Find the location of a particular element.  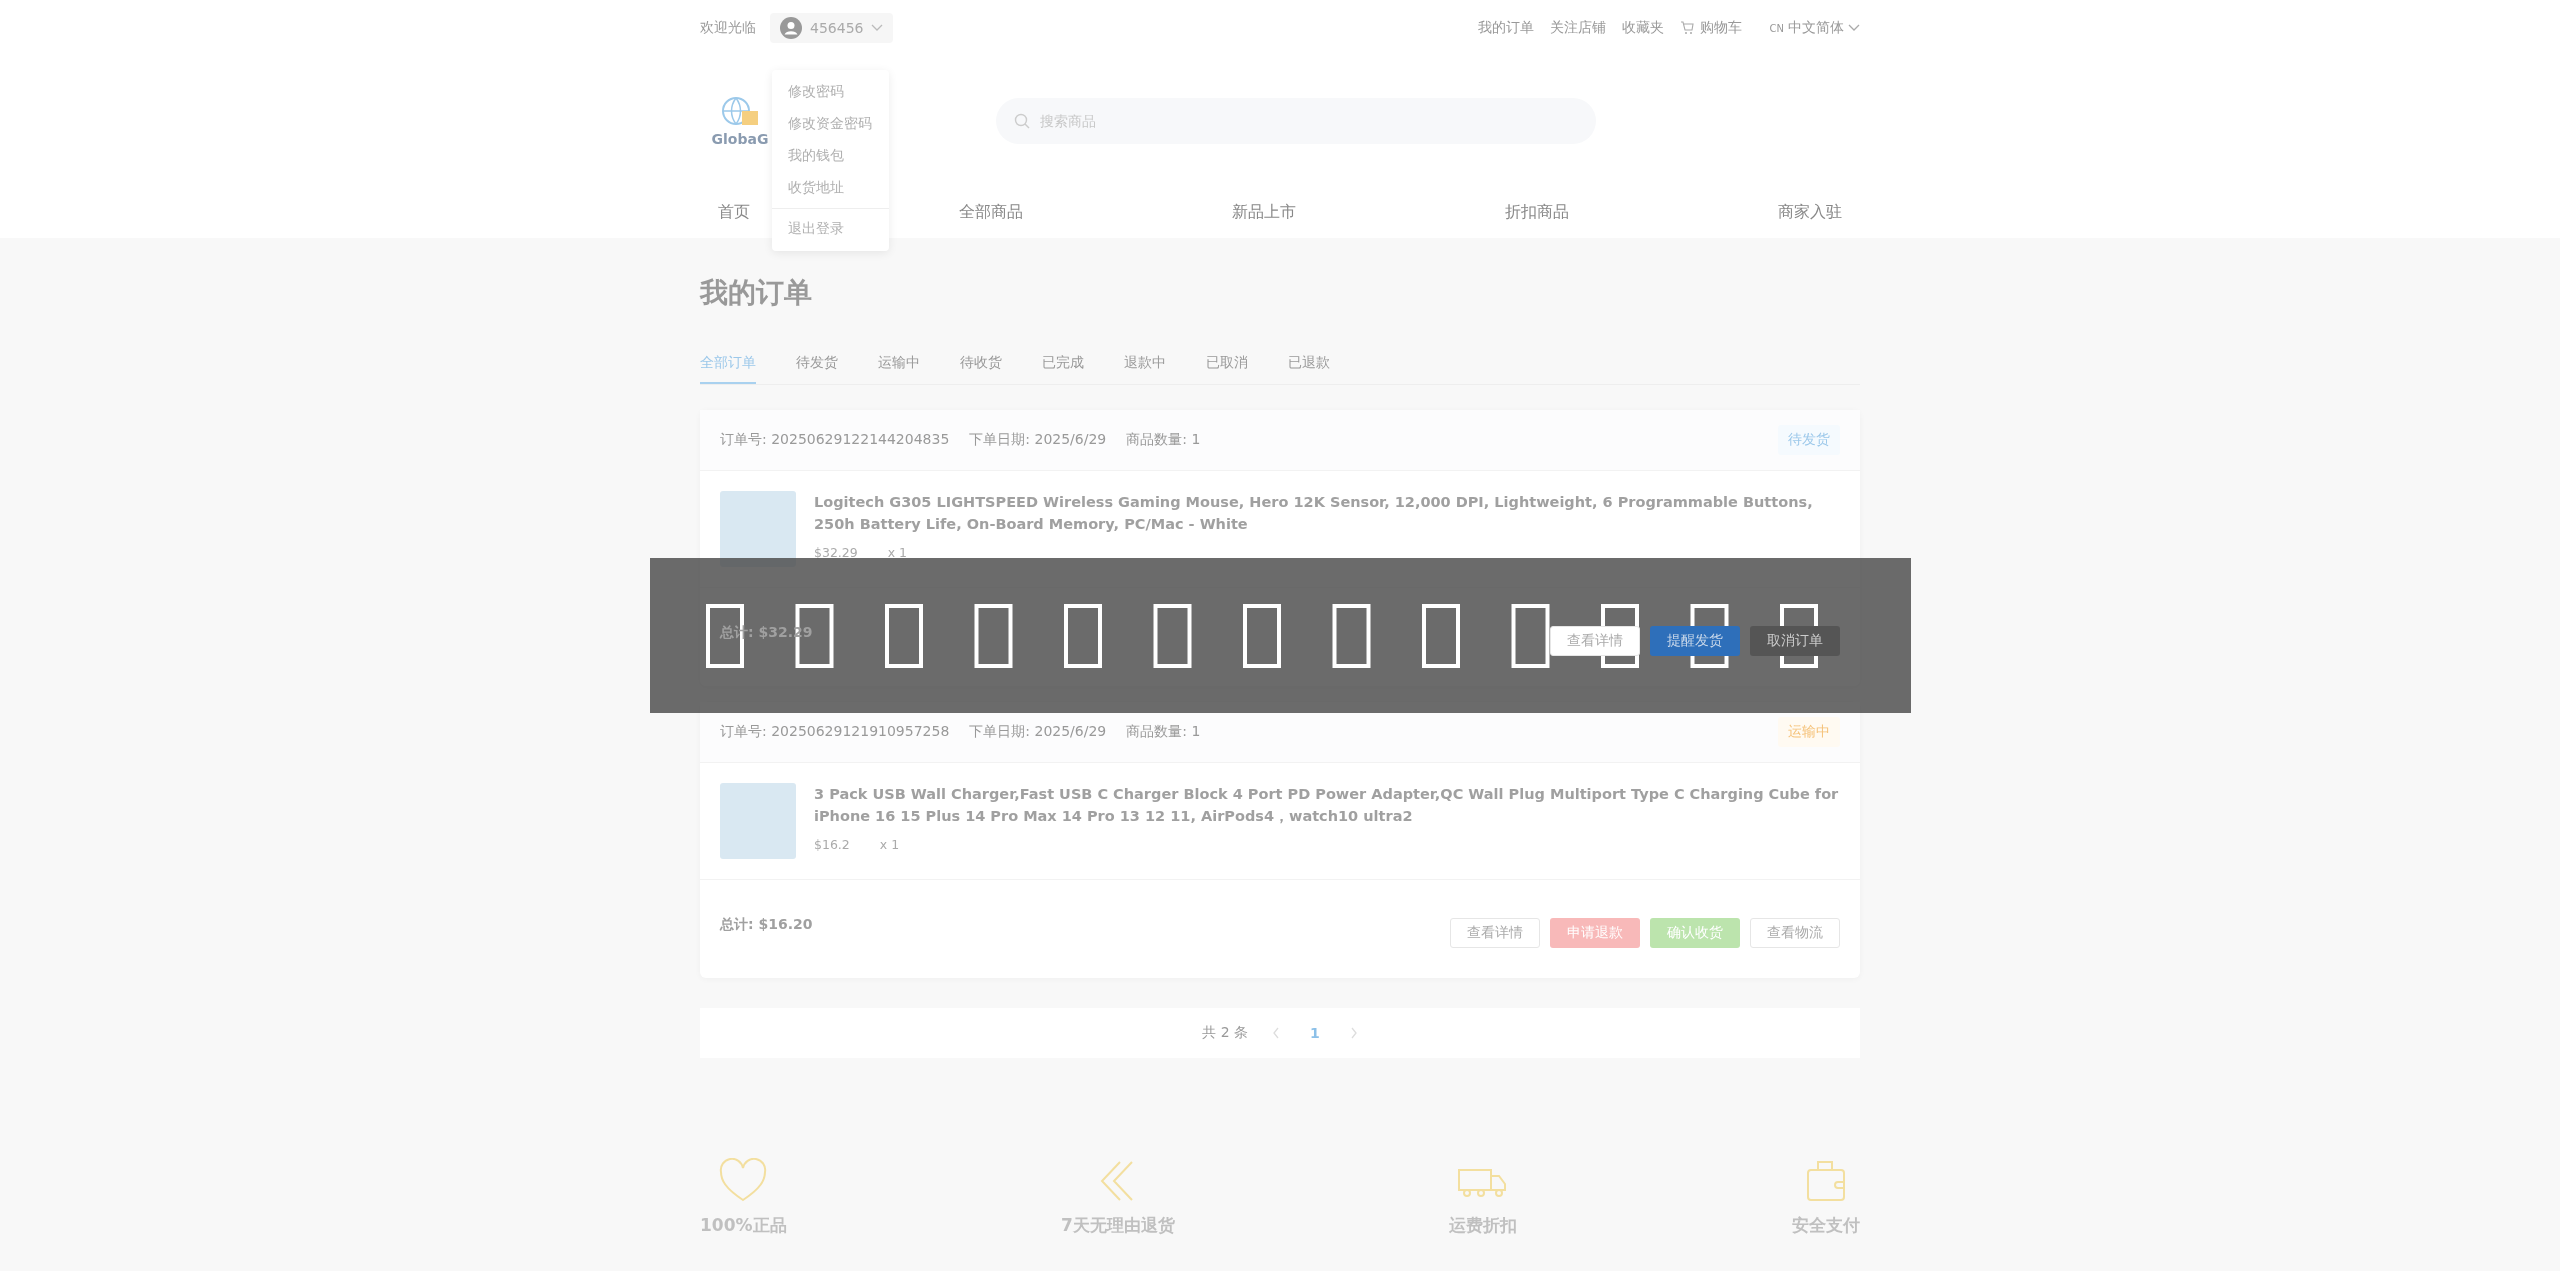

order-action-button: 取消订单 is located at coordinates (1795, 641).